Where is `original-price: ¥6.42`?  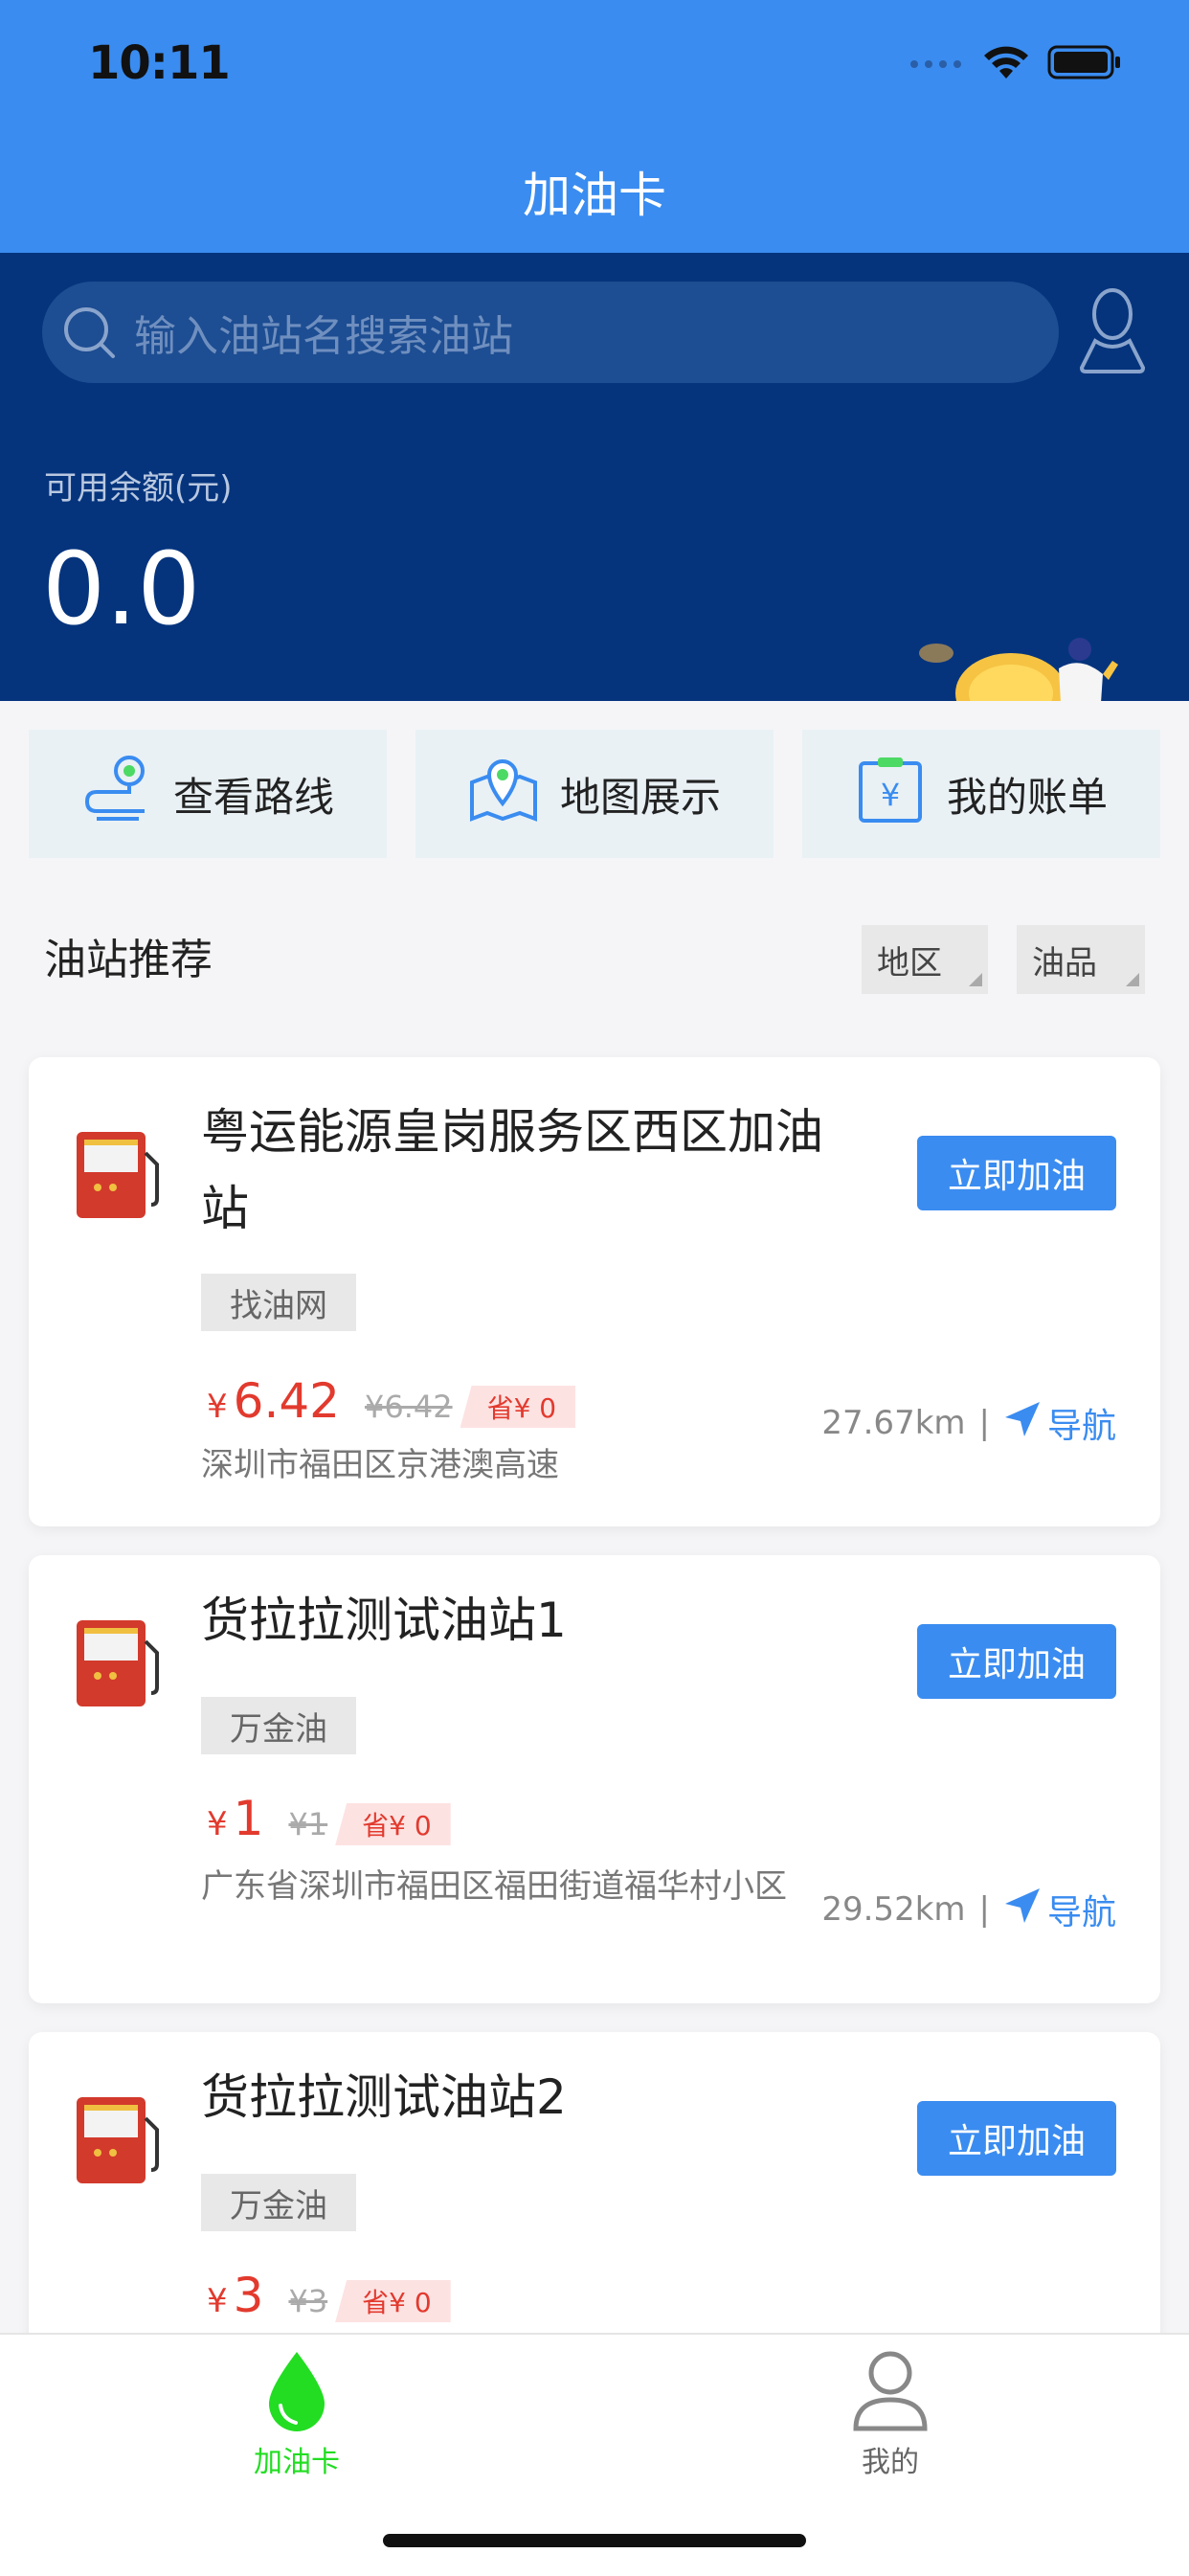
original-price: ¥6.42 is located at coordinates (408, 1407).